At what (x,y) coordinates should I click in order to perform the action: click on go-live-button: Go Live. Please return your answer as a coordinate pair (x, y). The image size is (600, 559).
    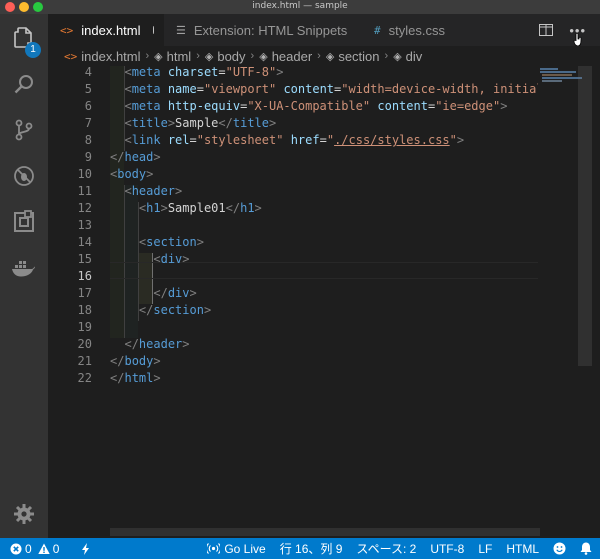
    Looking at the image, I should click on (236, 548).